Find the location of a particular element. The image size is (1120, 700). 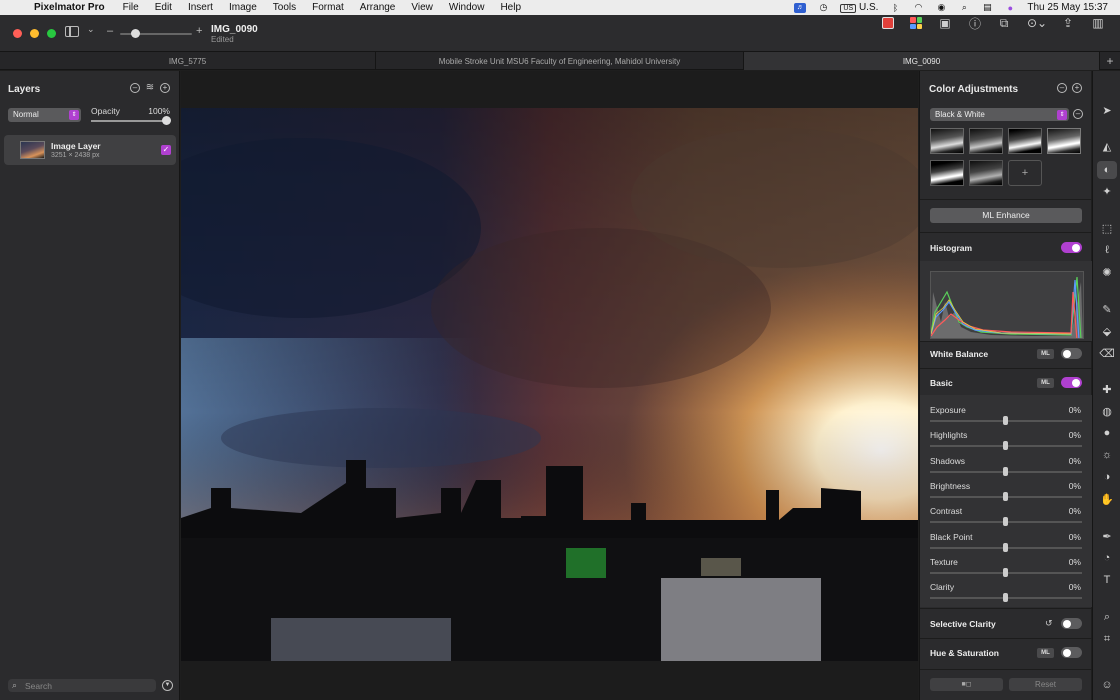

color-picker-icon is located at coordinates (888, 23).